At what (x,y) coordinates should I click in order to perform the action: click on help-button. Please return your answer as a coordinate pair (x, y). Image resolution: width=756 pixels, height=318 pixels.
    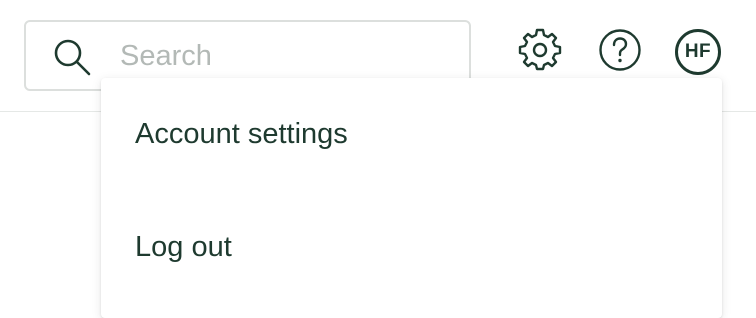
    Looking at the image, I should click on (620, 52).